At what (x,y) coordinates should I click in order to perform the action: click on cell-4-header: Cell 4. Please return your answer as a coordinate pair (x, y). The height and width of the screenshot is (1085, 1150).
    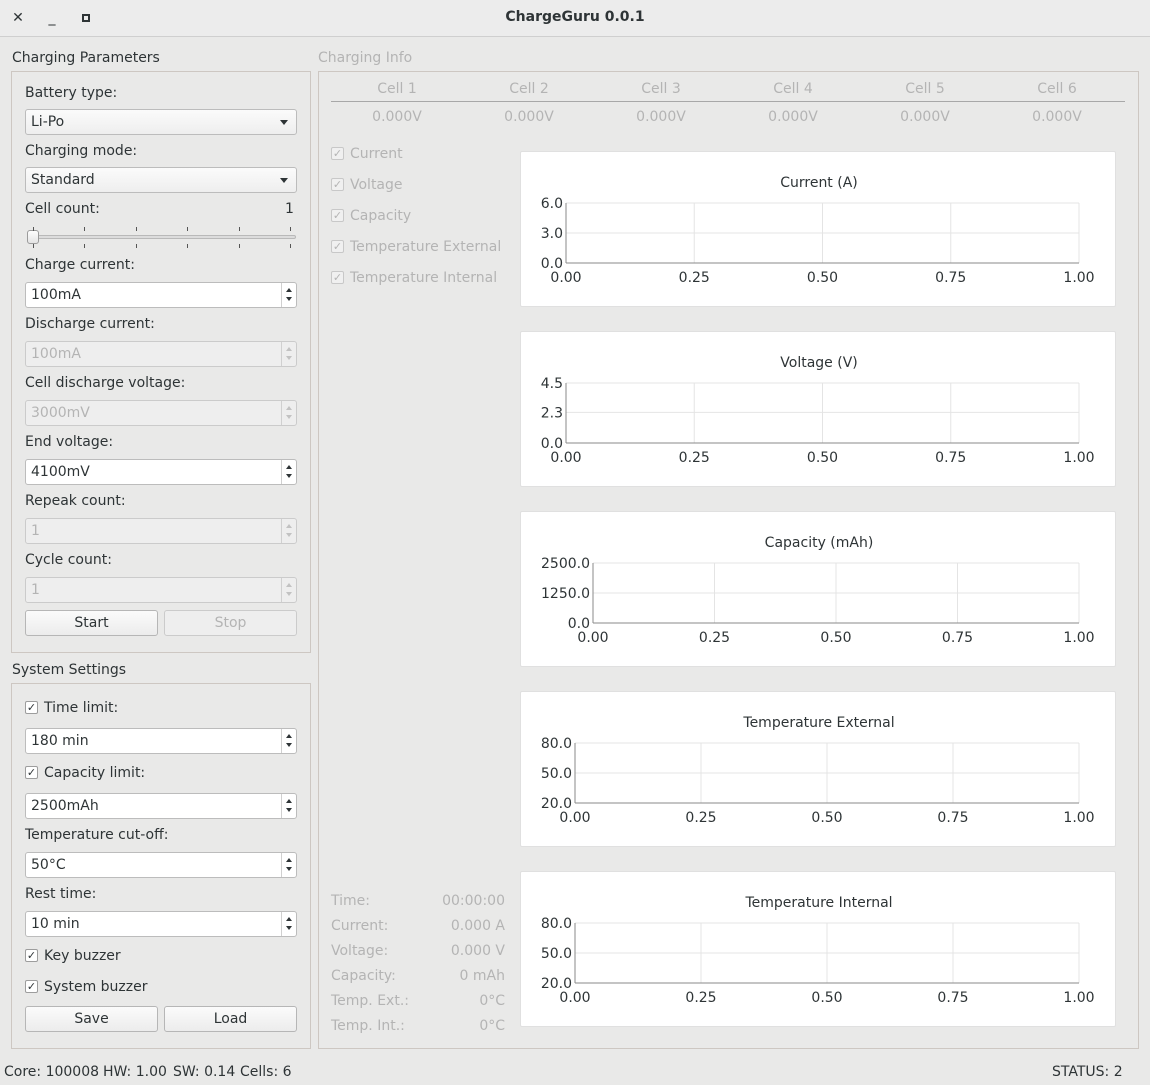
    Looking at the image, I should click on (793, 89).